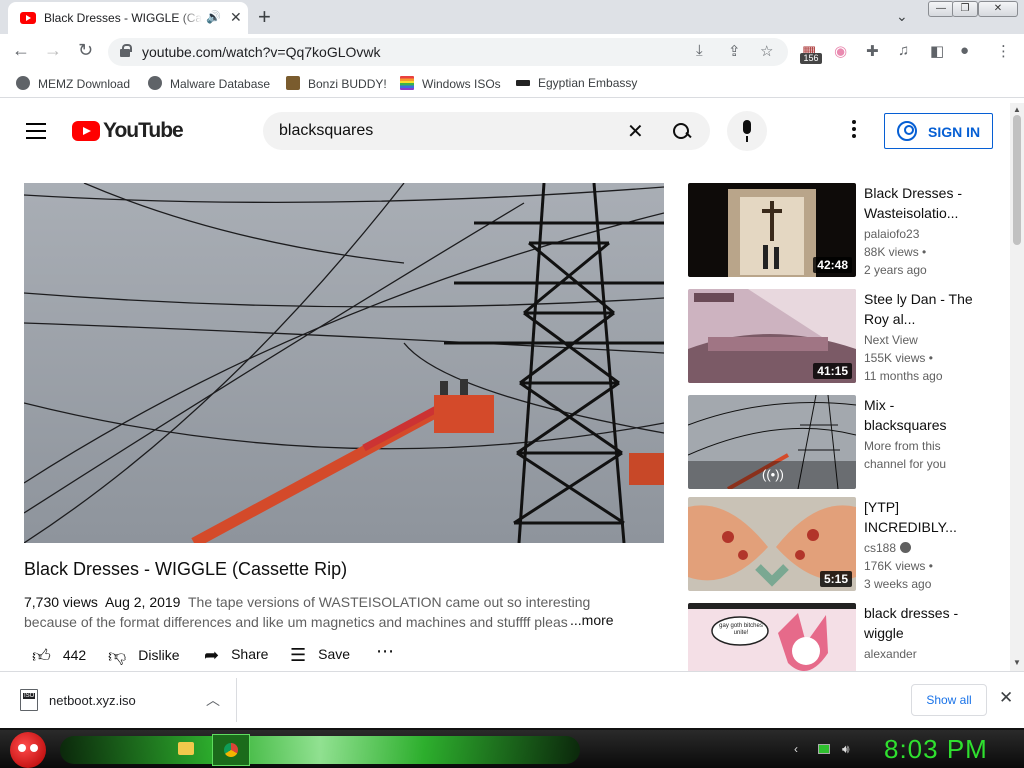 This screenshot has height=768, width=1024. Describe the element at coordinates (588, 83) in the screenshot. I see `bookmark-label: Egyptian Embassy` at that location.